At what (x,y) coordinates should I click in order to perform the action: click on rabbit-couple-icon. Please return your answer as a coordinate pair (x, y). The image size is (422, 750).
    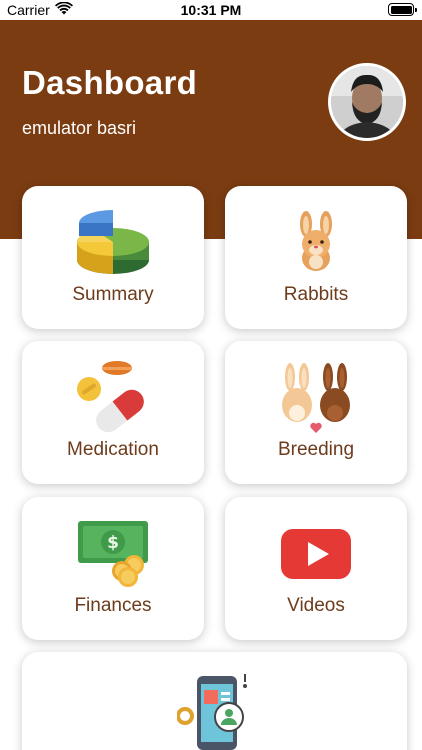
    Looking at the image, I should click on (316, 400).